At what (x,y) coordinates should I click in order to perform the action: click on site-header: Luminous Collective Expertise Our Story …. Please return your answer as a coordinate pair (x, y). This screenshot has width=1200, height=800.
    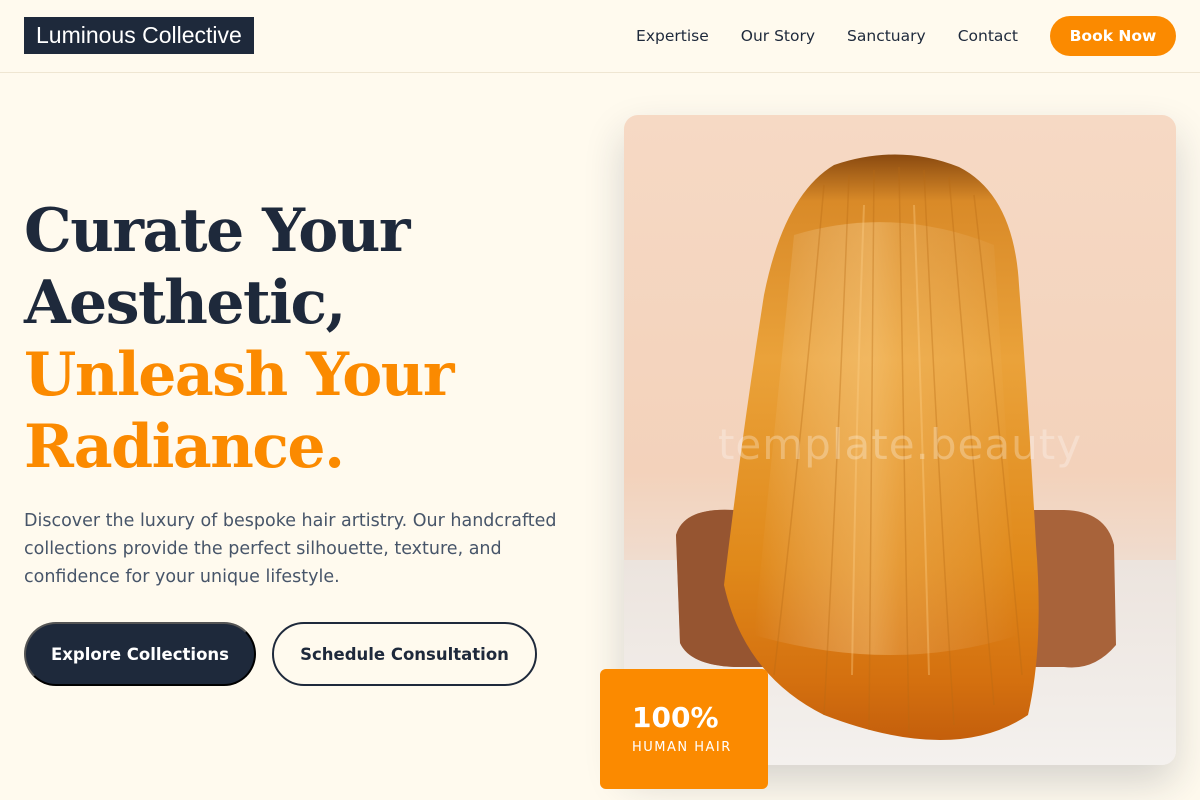
    Looking at the image, I should click on (600, 36).